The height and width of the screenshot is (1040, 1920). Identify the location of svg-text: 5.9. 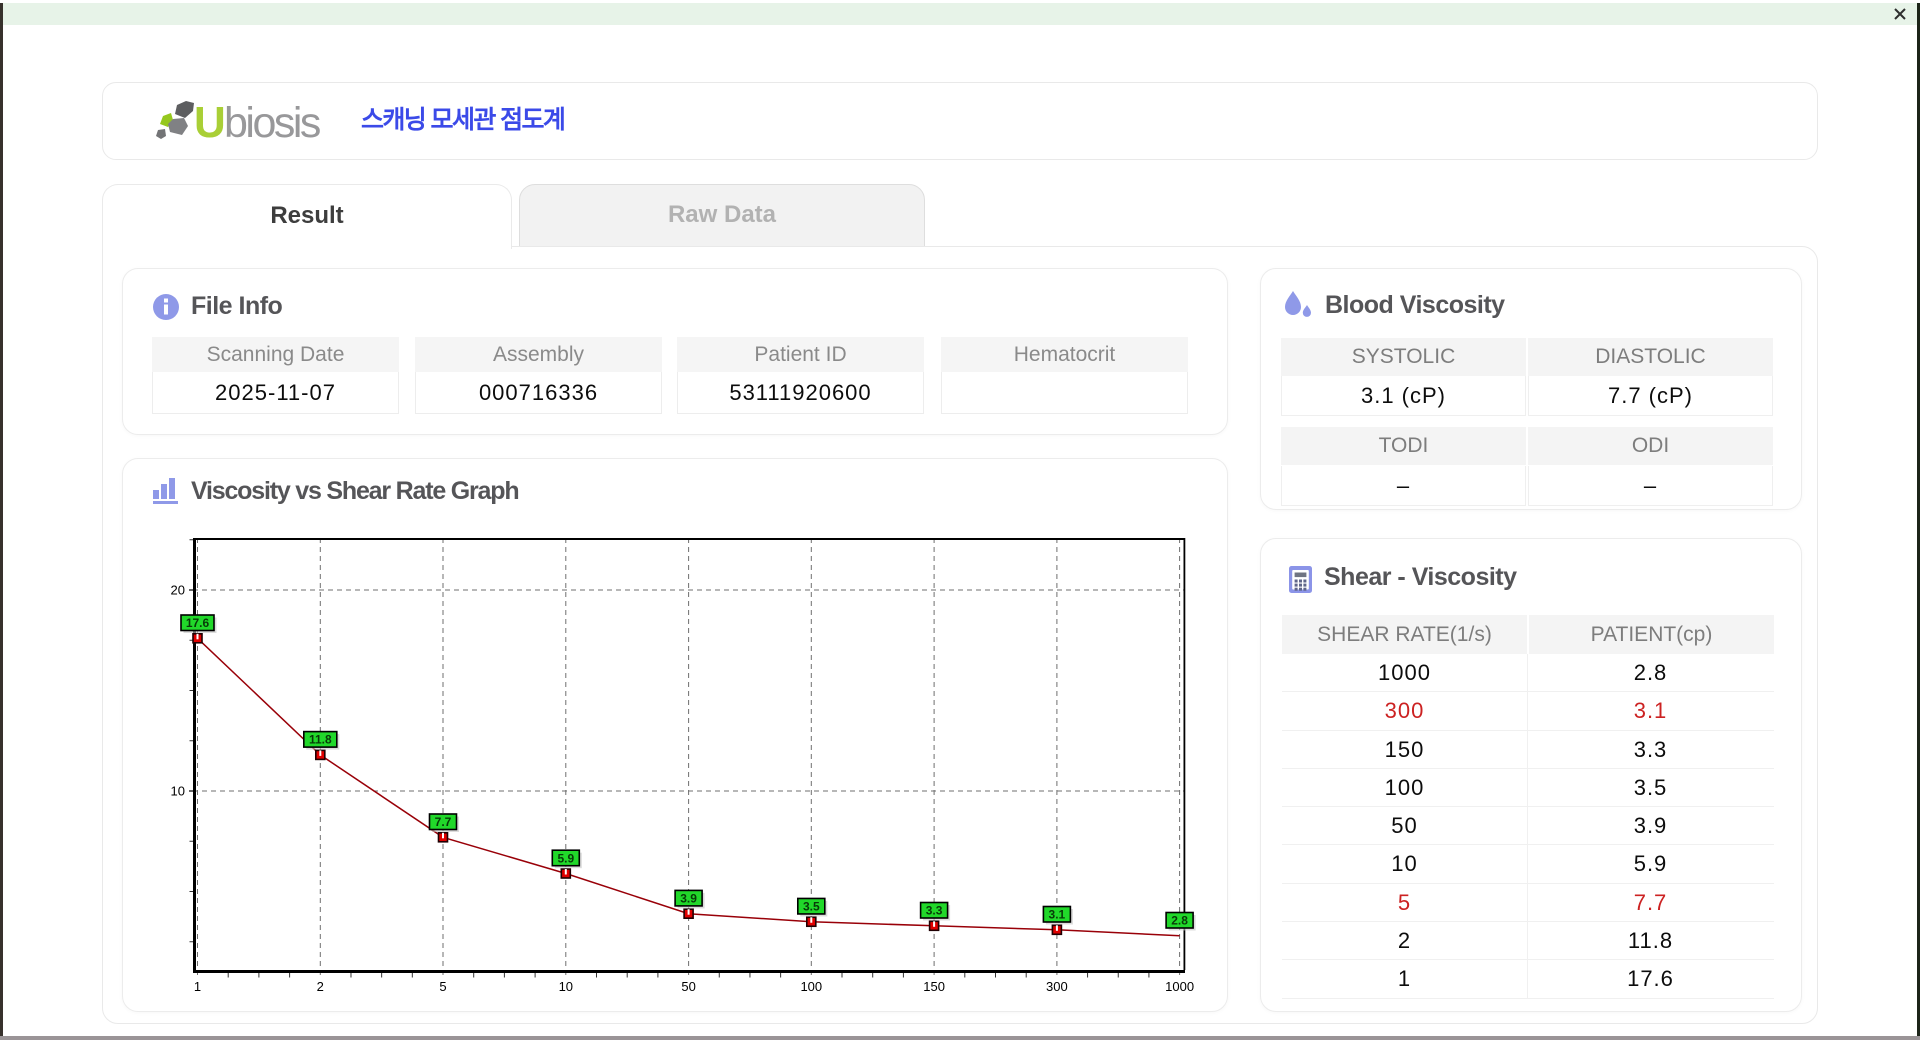
(565, 858).